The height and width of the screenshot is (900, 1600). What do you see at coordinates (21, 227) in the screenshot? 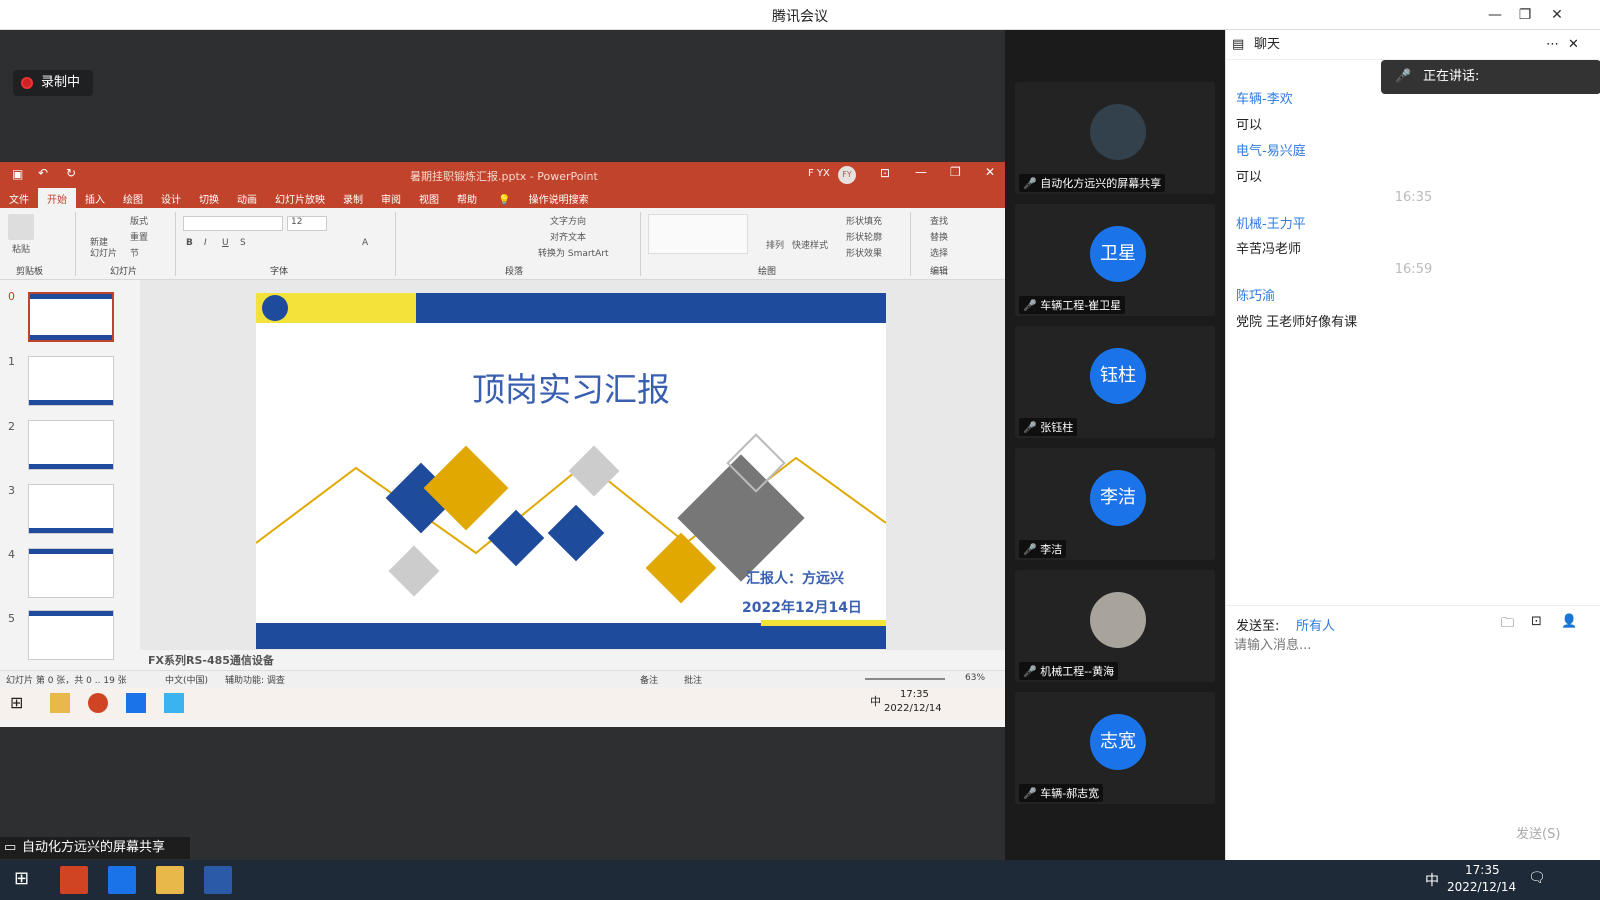
I see `paste-icon` at bounding box center [21, 227].